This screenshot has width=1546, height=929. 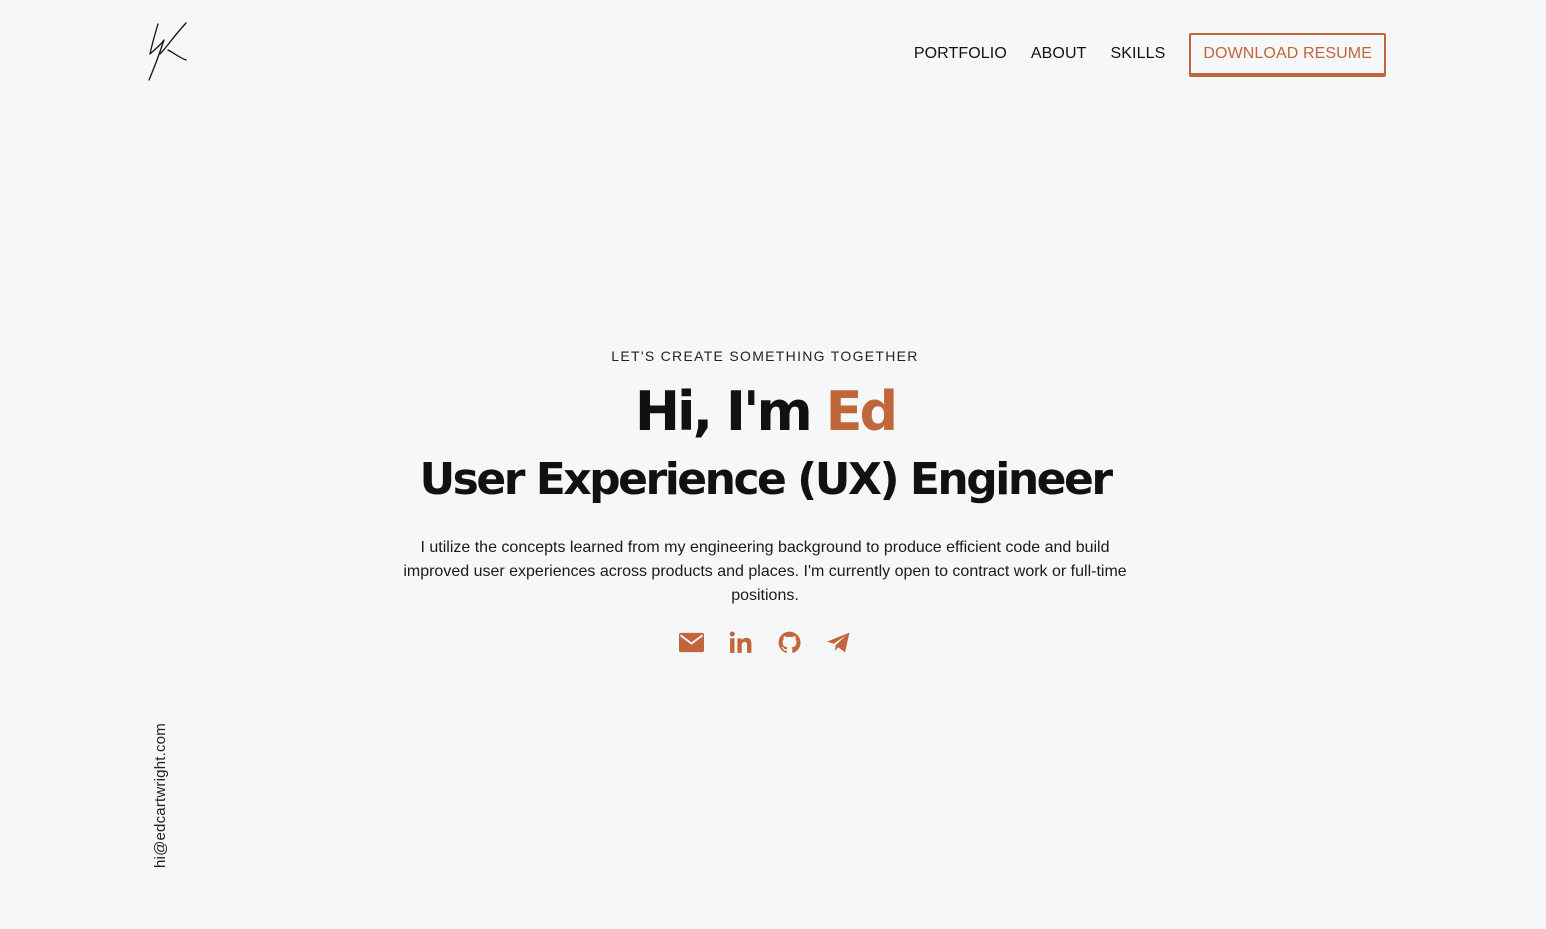 I want to click on nav-link-portfolio: PORTFOLIO, so click(x=960, y=54).